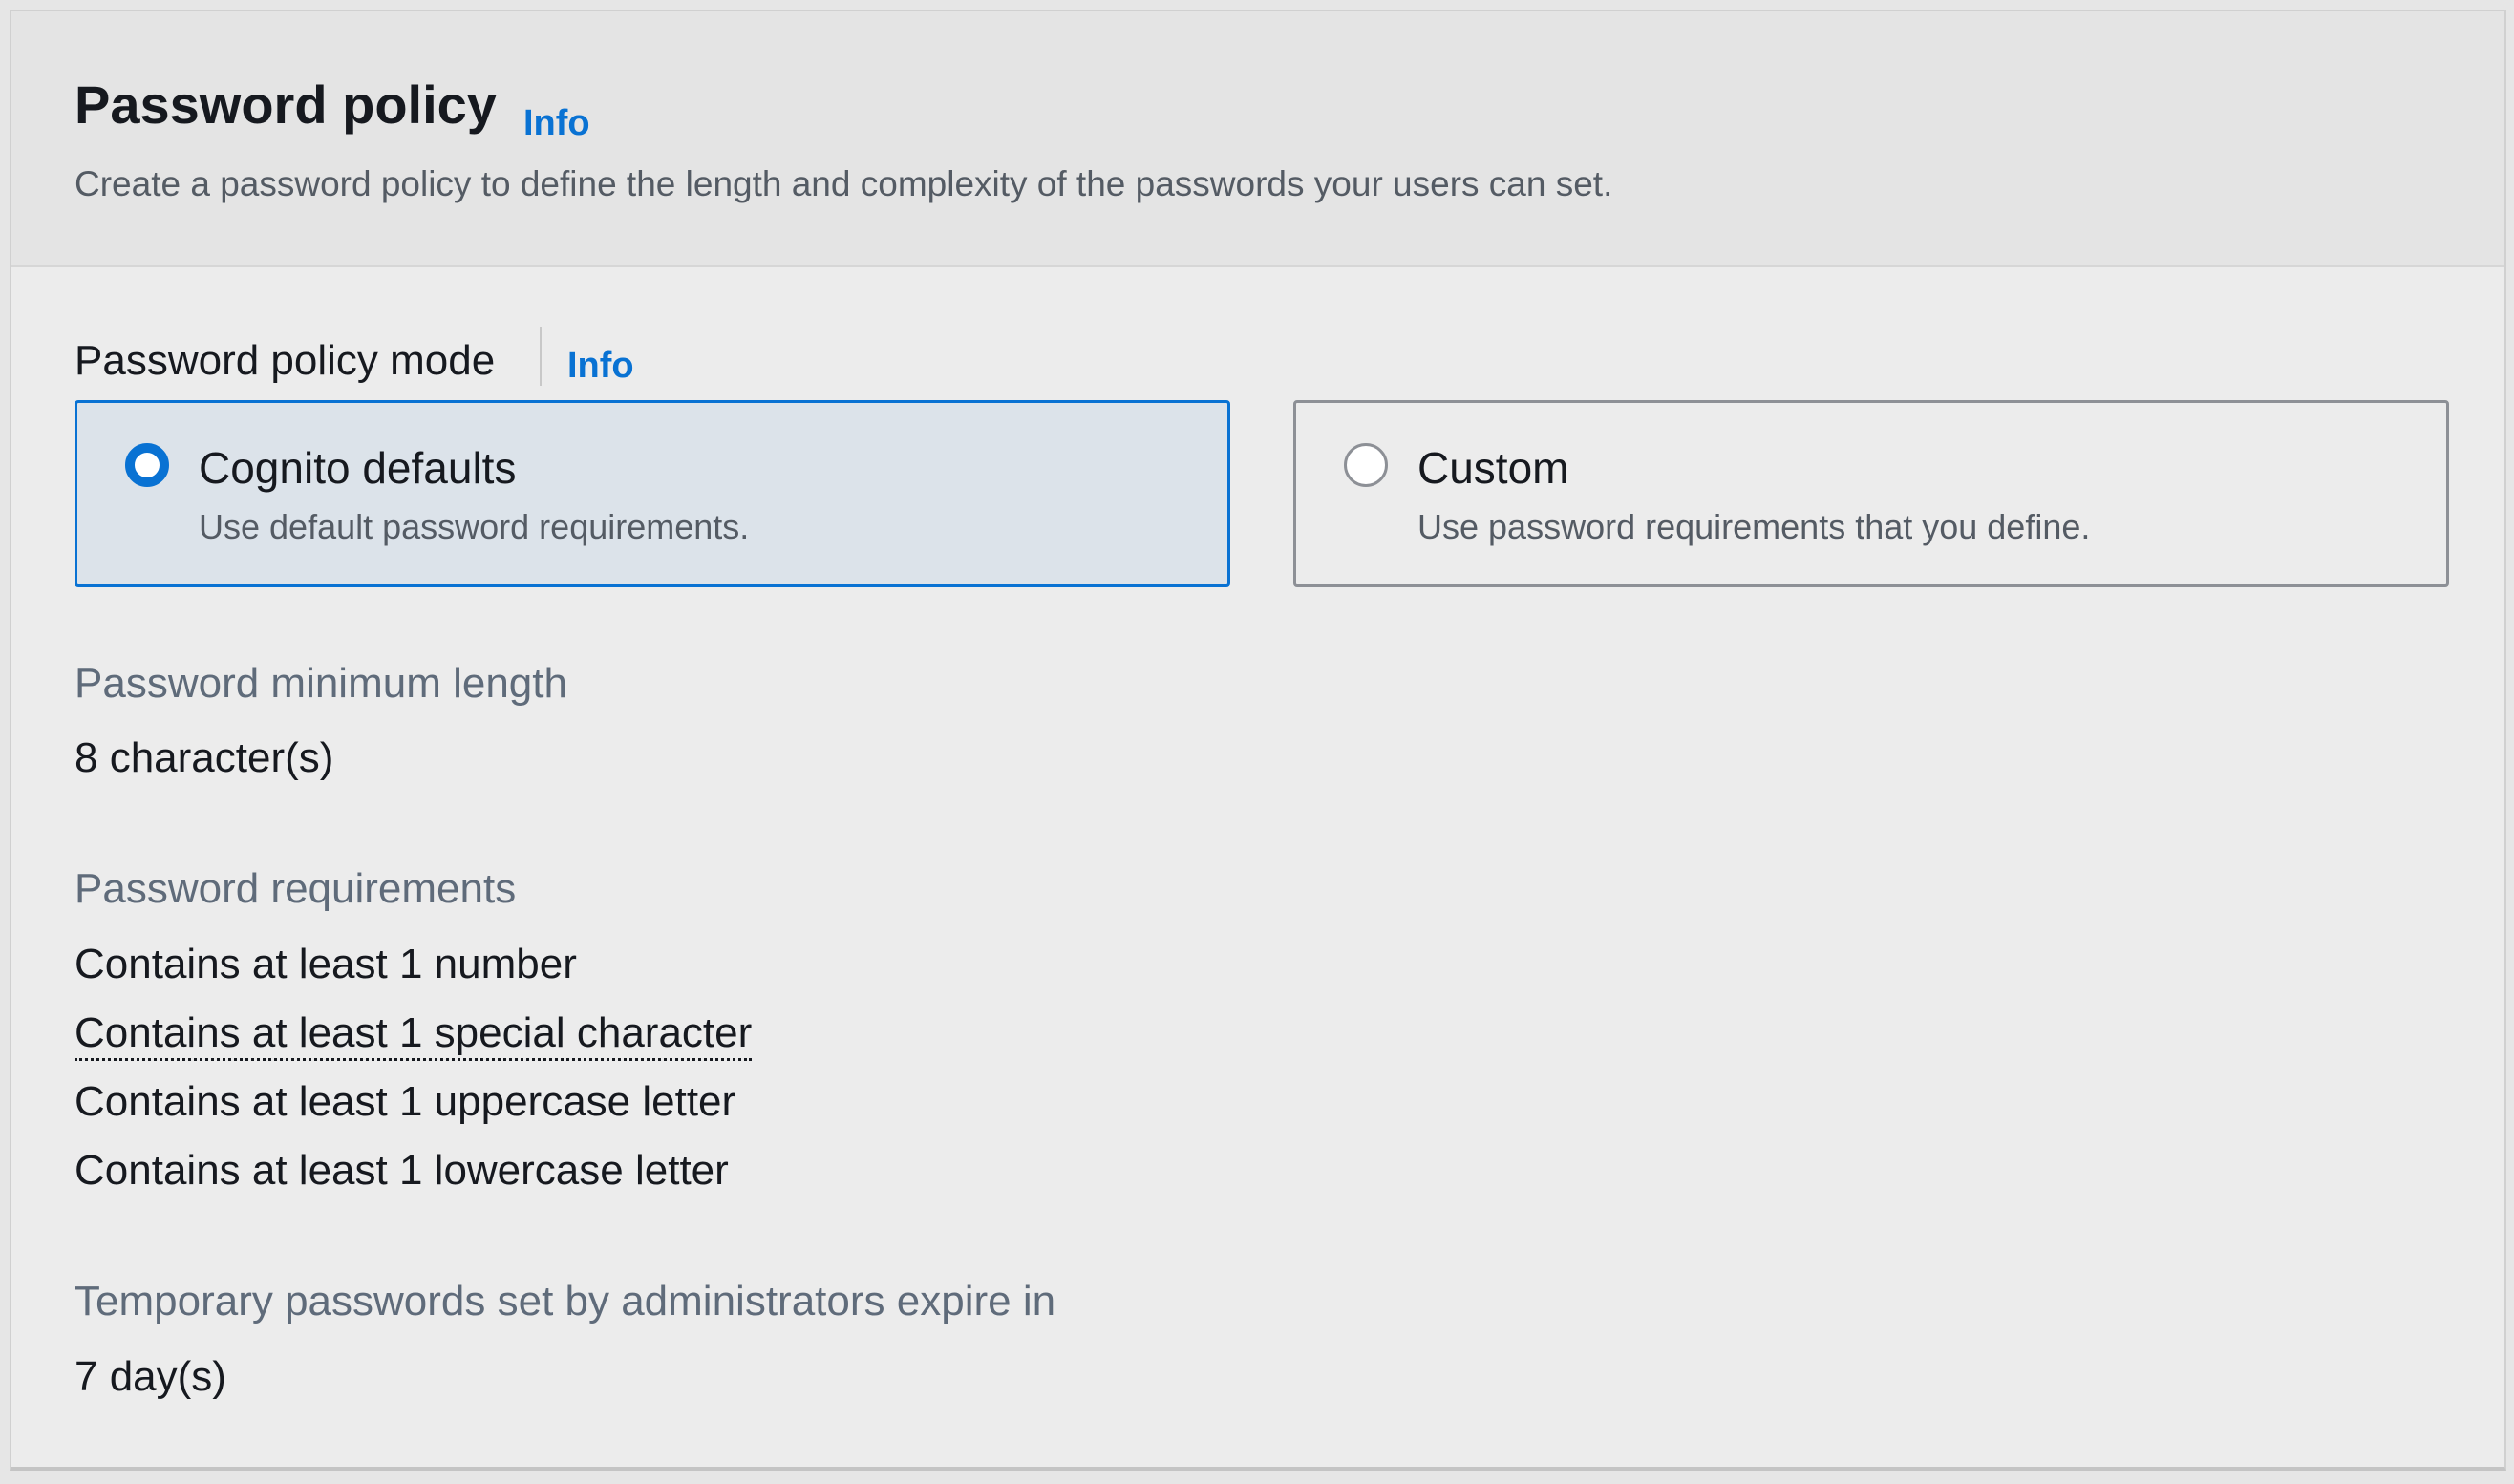  I want to click on requirement-item-special: Contains at least 1 special character, so click(414, 1035).